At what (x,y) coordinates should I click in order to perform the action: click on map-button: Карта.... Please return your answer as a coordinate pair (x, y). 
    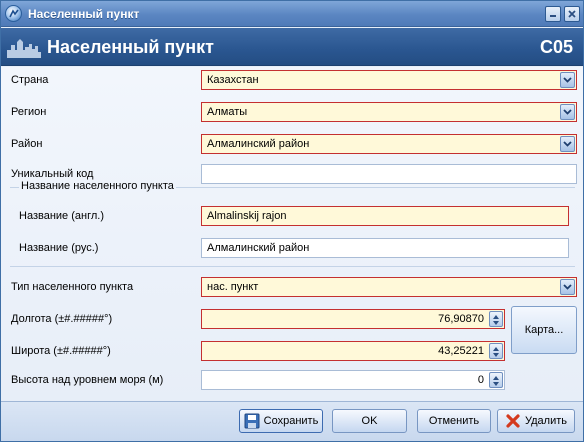
    Looking at the image, I should click on (544, 330).